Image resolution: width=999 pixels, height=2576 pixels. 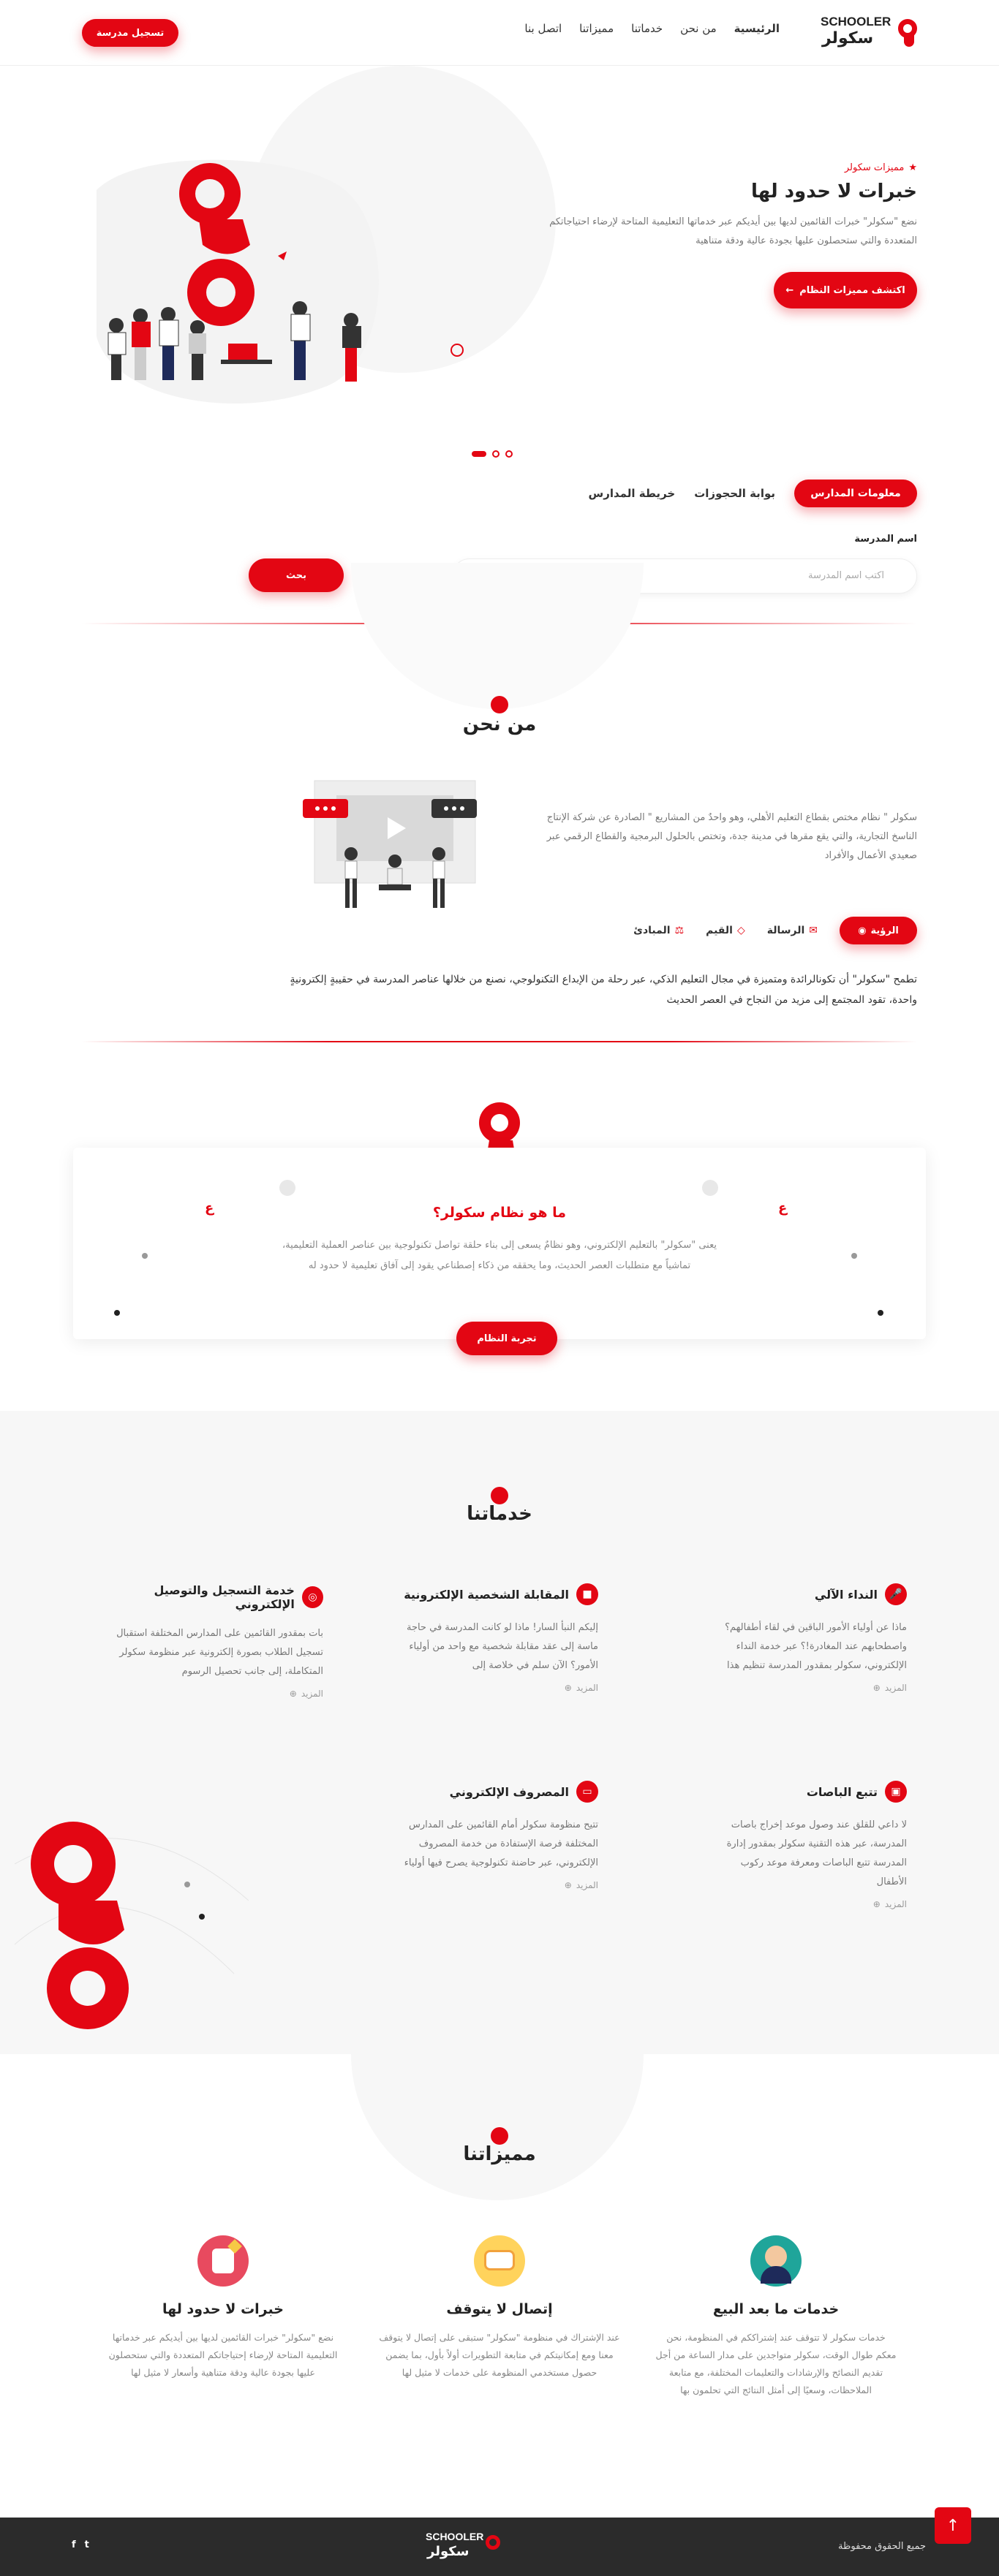 What do you see at coordinates (776, 2309) in the screenshot?
I see `feature-title: خدمات ما بعد البيع` at bounding box center [776, 2309].